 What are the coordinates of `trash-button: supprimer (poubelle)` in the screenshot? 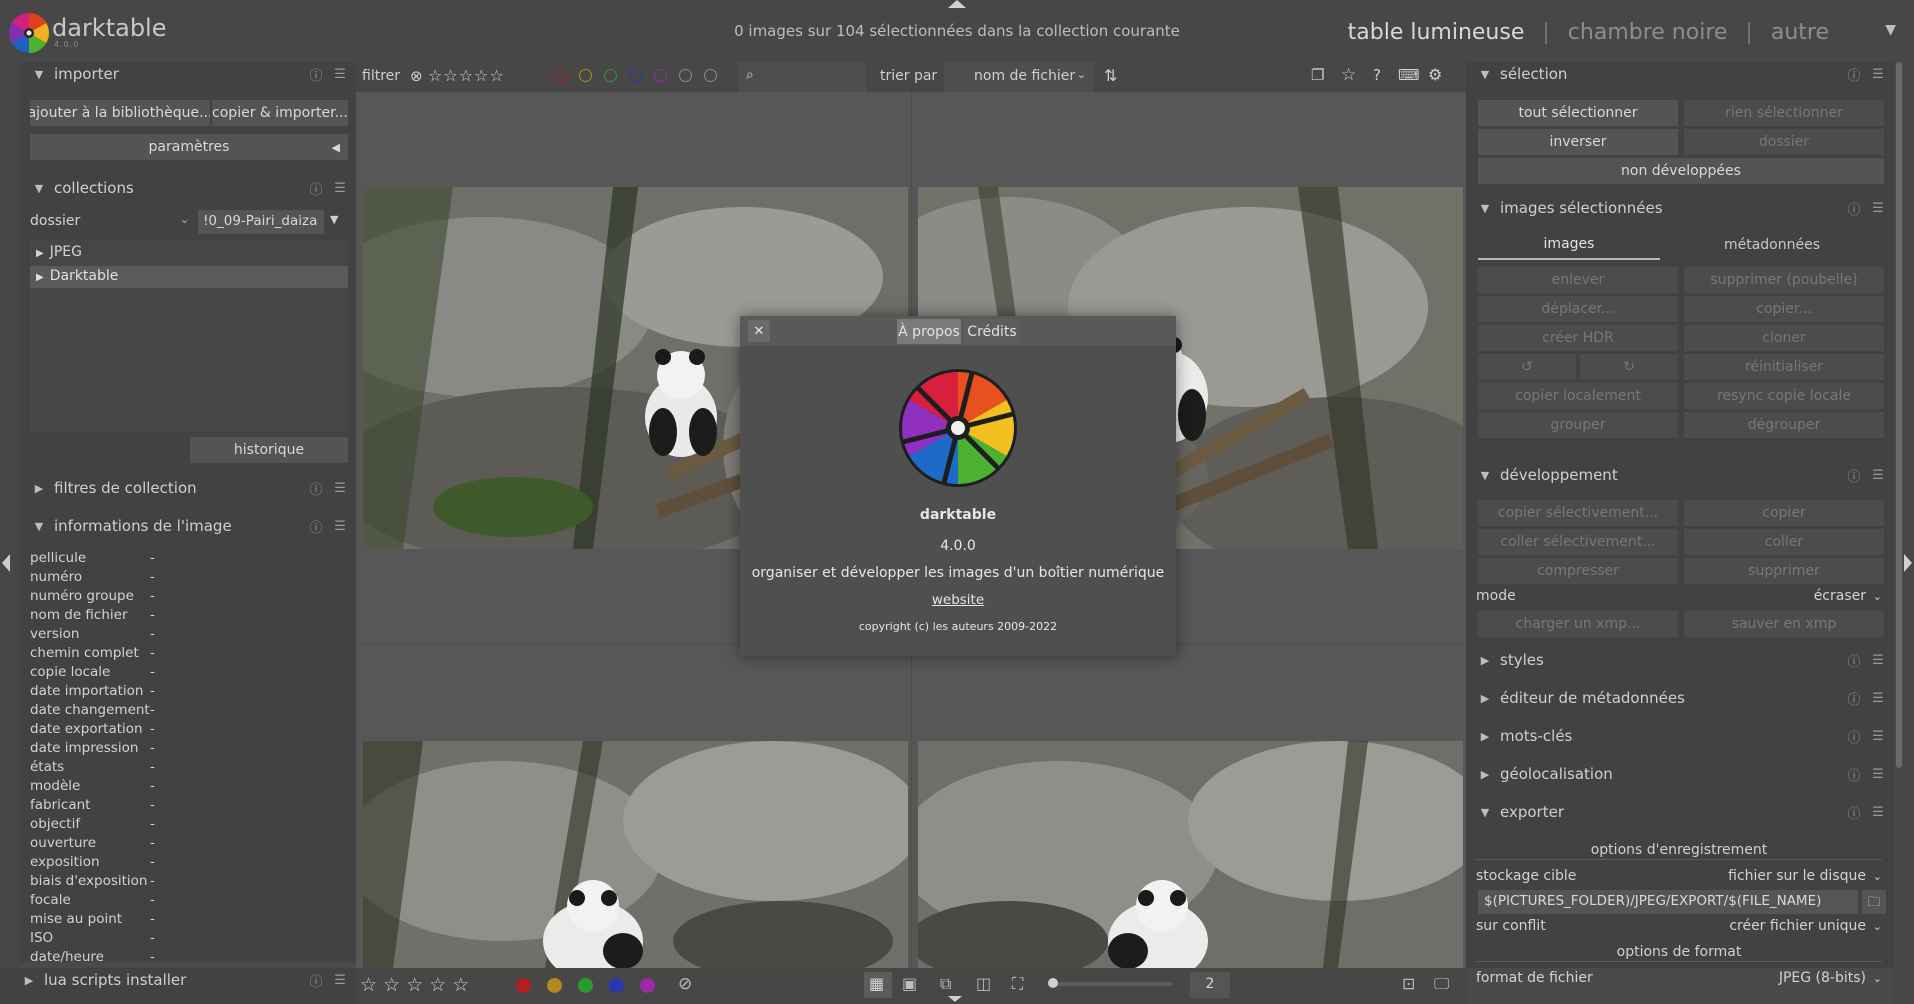 It's located at (1784, 280).